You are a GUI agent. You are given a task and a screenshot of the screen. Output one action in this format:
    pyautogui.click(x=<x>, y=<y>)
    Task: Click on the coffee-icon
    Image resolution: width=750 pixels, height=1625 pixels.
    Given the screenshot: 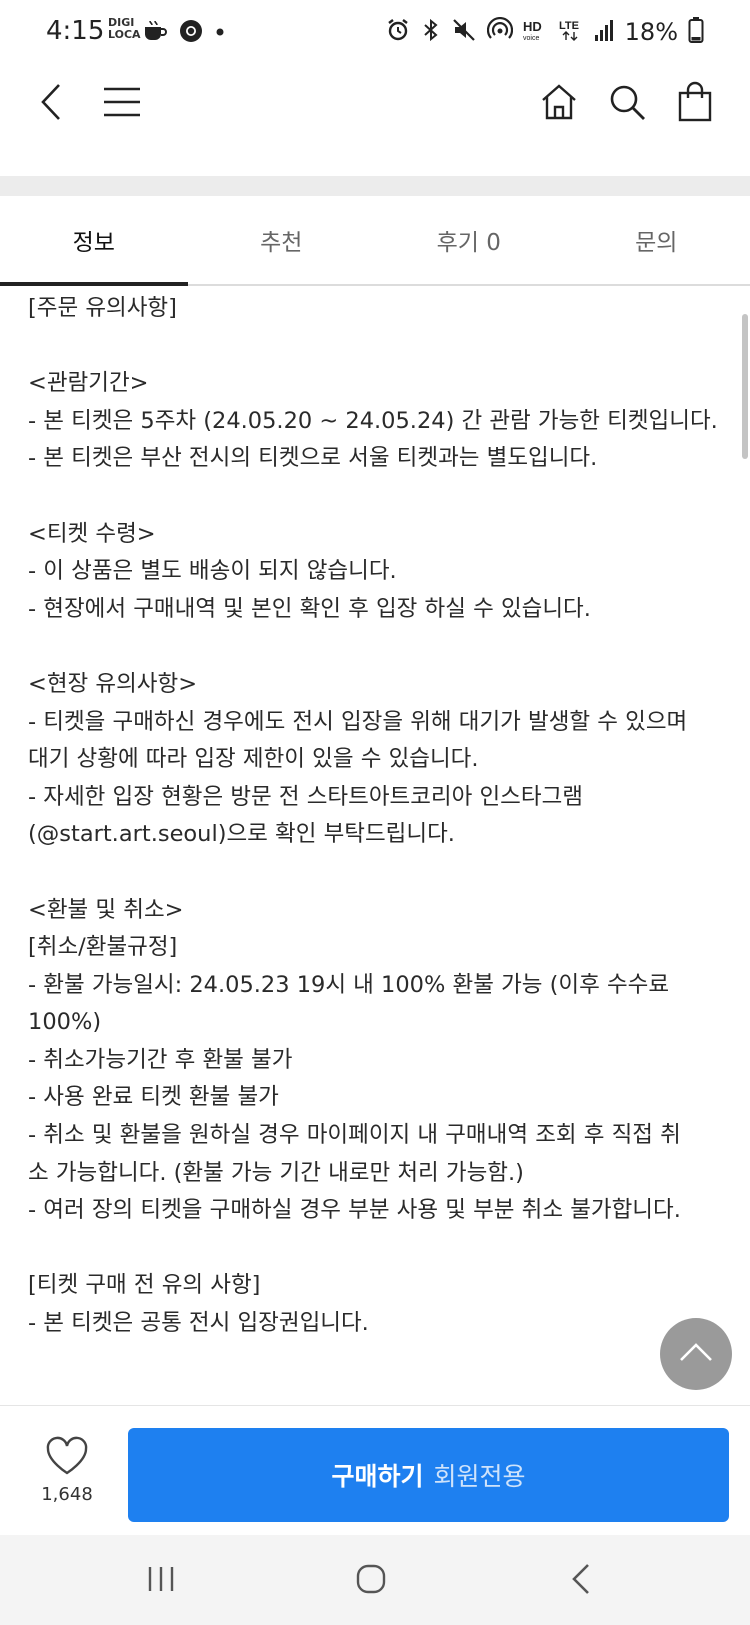 What is the action you would take?
    pyautogui.click(x=155, y=33)
    